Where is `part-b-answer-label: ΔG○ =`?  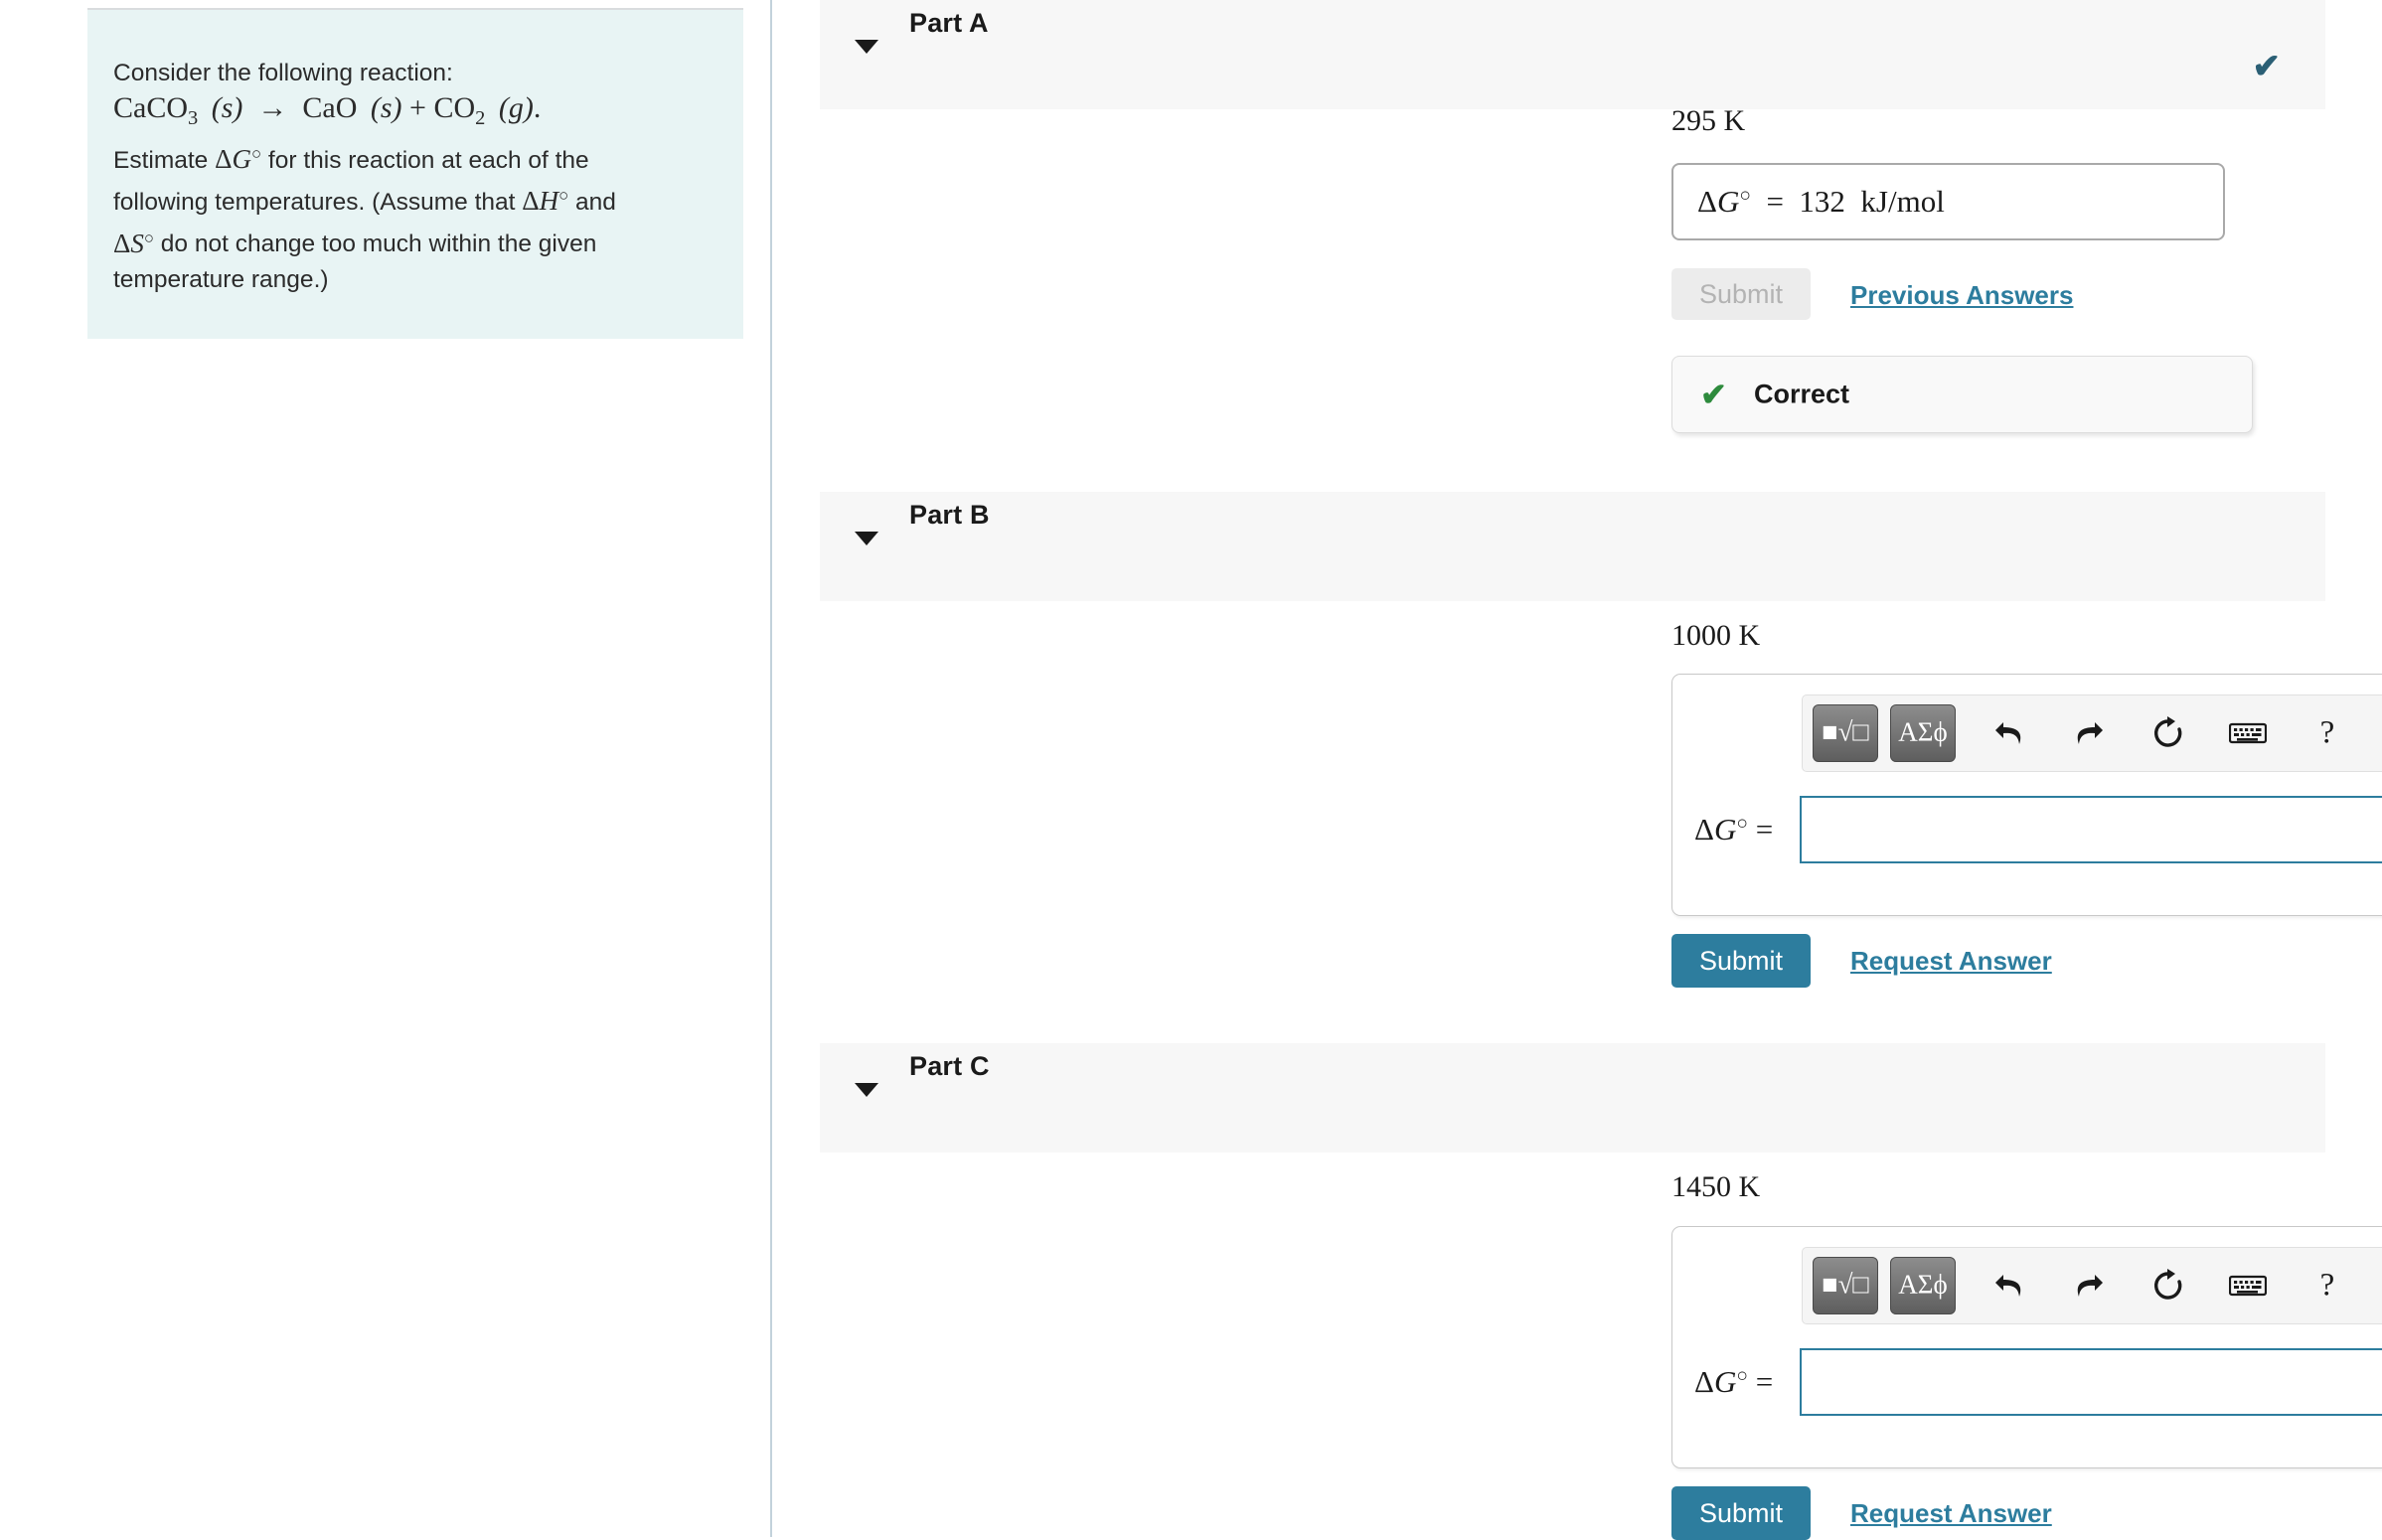 part-b-answer-label: ΔG○ = is located at coordinates (1734, 830).